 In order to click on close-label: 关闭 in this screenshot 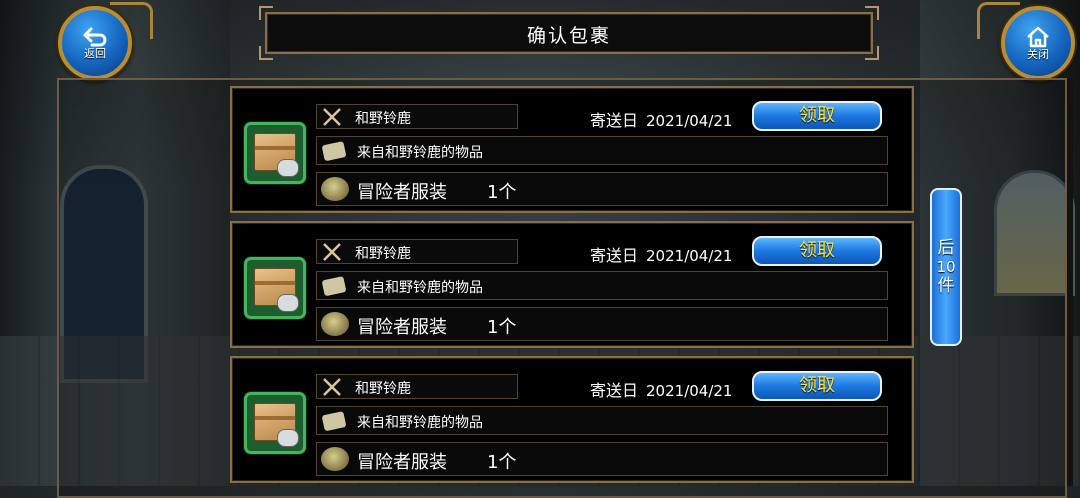, I will do `click(1038, 54)`.